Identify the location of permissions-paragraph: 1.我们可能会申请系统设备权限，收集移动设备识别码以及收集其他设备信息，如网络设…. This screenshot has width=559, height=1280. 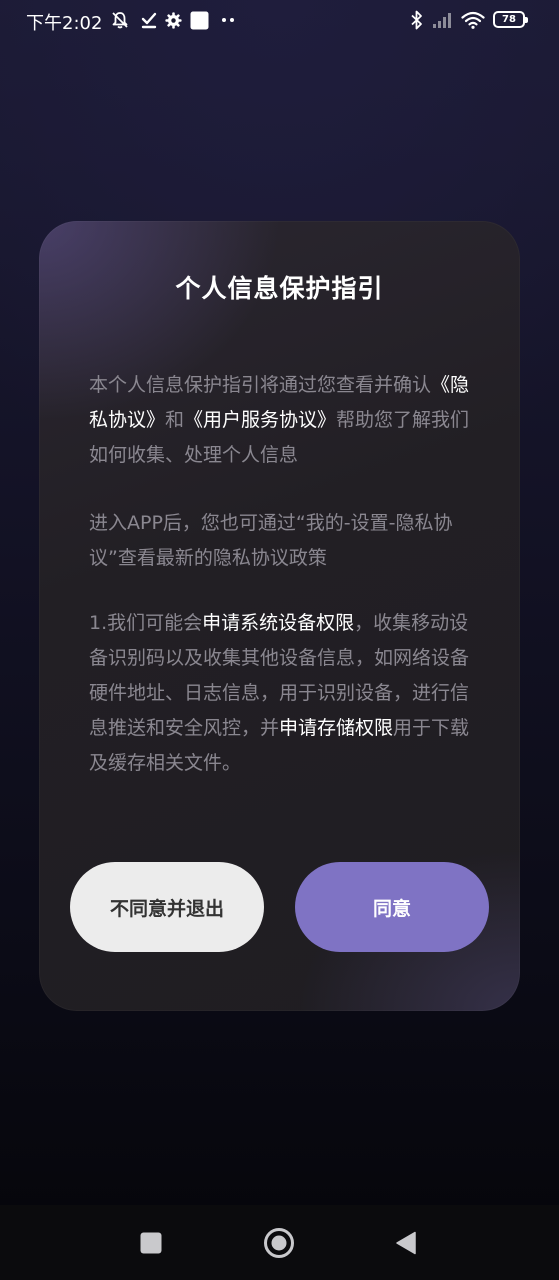
(280, 693).